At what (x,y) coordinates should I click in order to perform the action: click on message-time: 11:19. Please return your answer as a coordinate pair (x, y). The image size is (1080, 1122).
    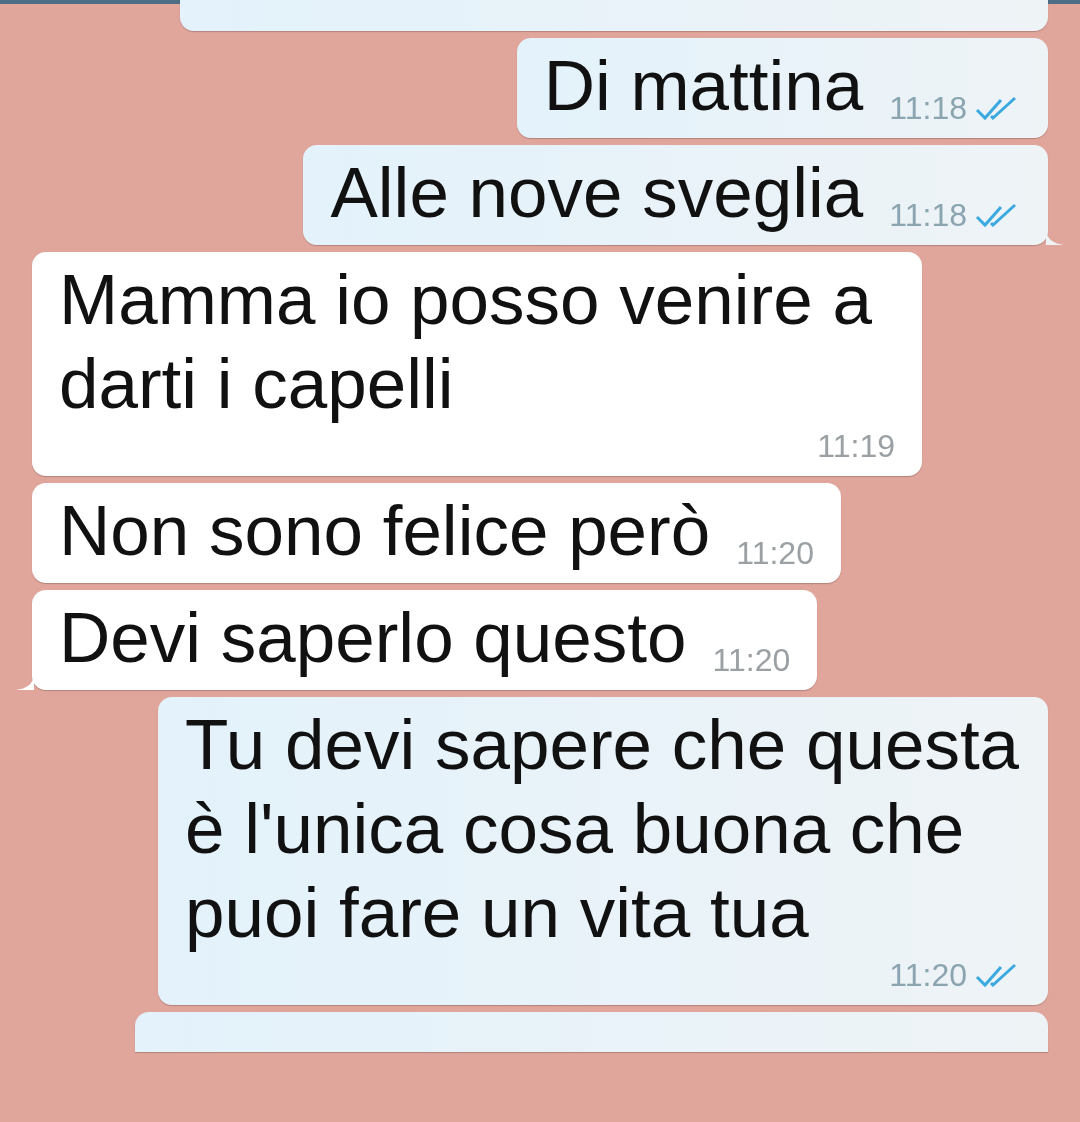
    Looking at the image, I should click on (856, 446).